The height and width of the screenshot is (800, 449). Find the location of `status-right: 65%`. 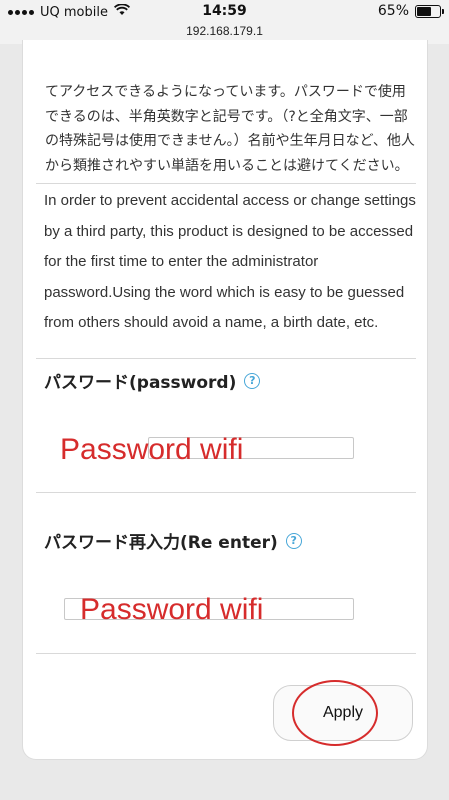

status-right: 65% is located at coordinates (410, 11).